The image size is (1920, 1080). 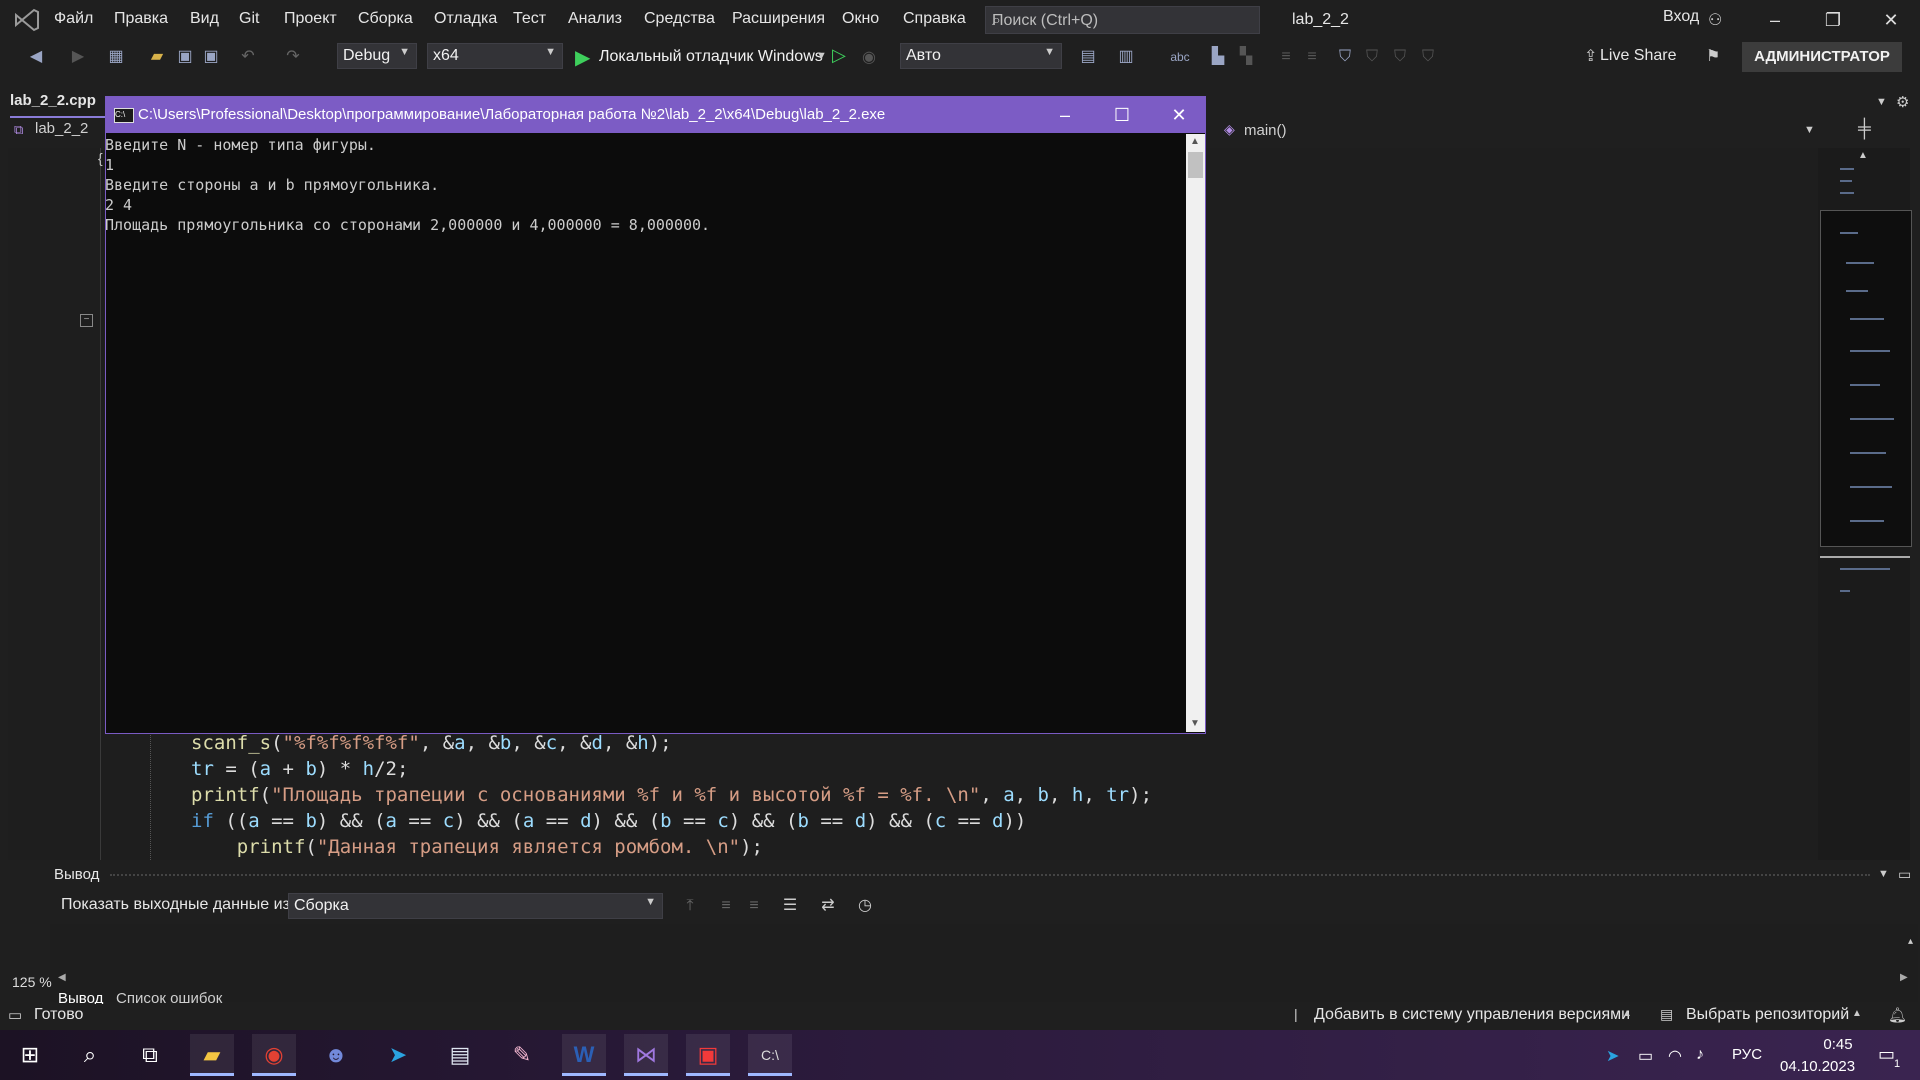 What do you see at coordinates (1428, 57) in the screenshot?
I see `clear-bookmarks-icon: ⛉` at bounding box center [1428, 57].